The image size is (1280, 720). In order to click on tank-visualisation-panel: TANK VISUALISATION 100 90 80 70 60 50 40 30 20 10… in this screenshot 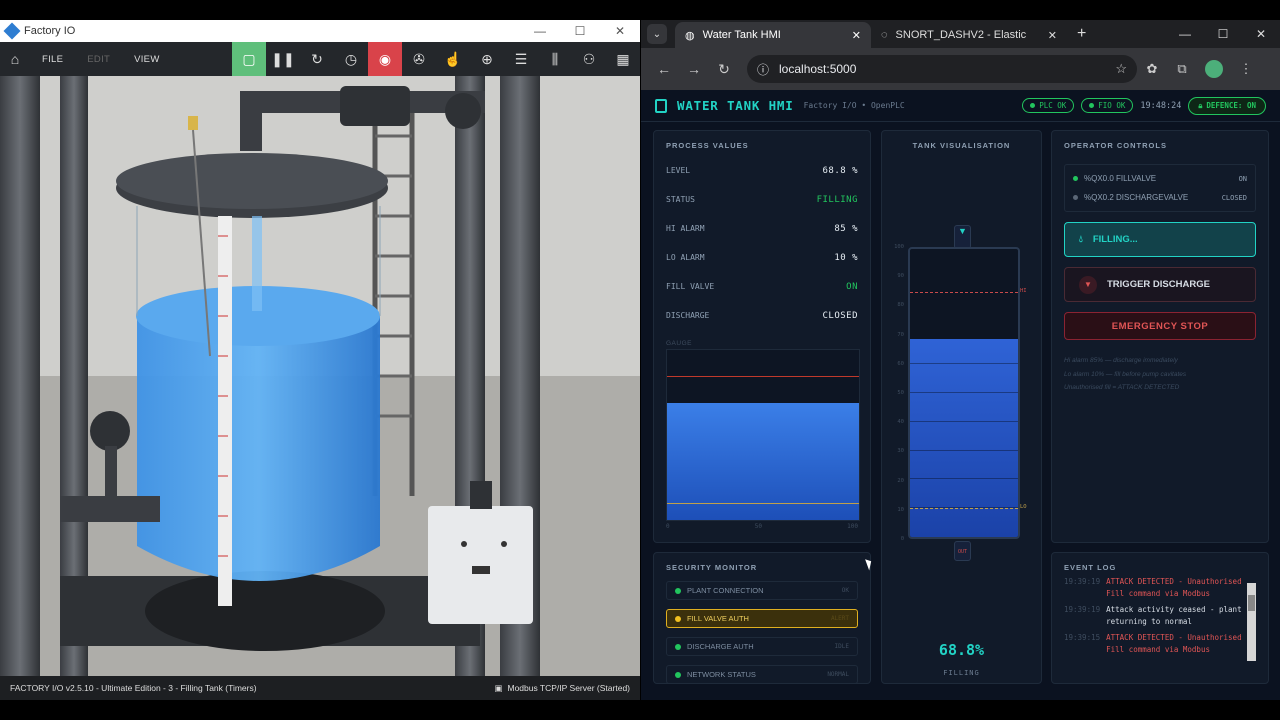, I will do `click(961, 407)`.